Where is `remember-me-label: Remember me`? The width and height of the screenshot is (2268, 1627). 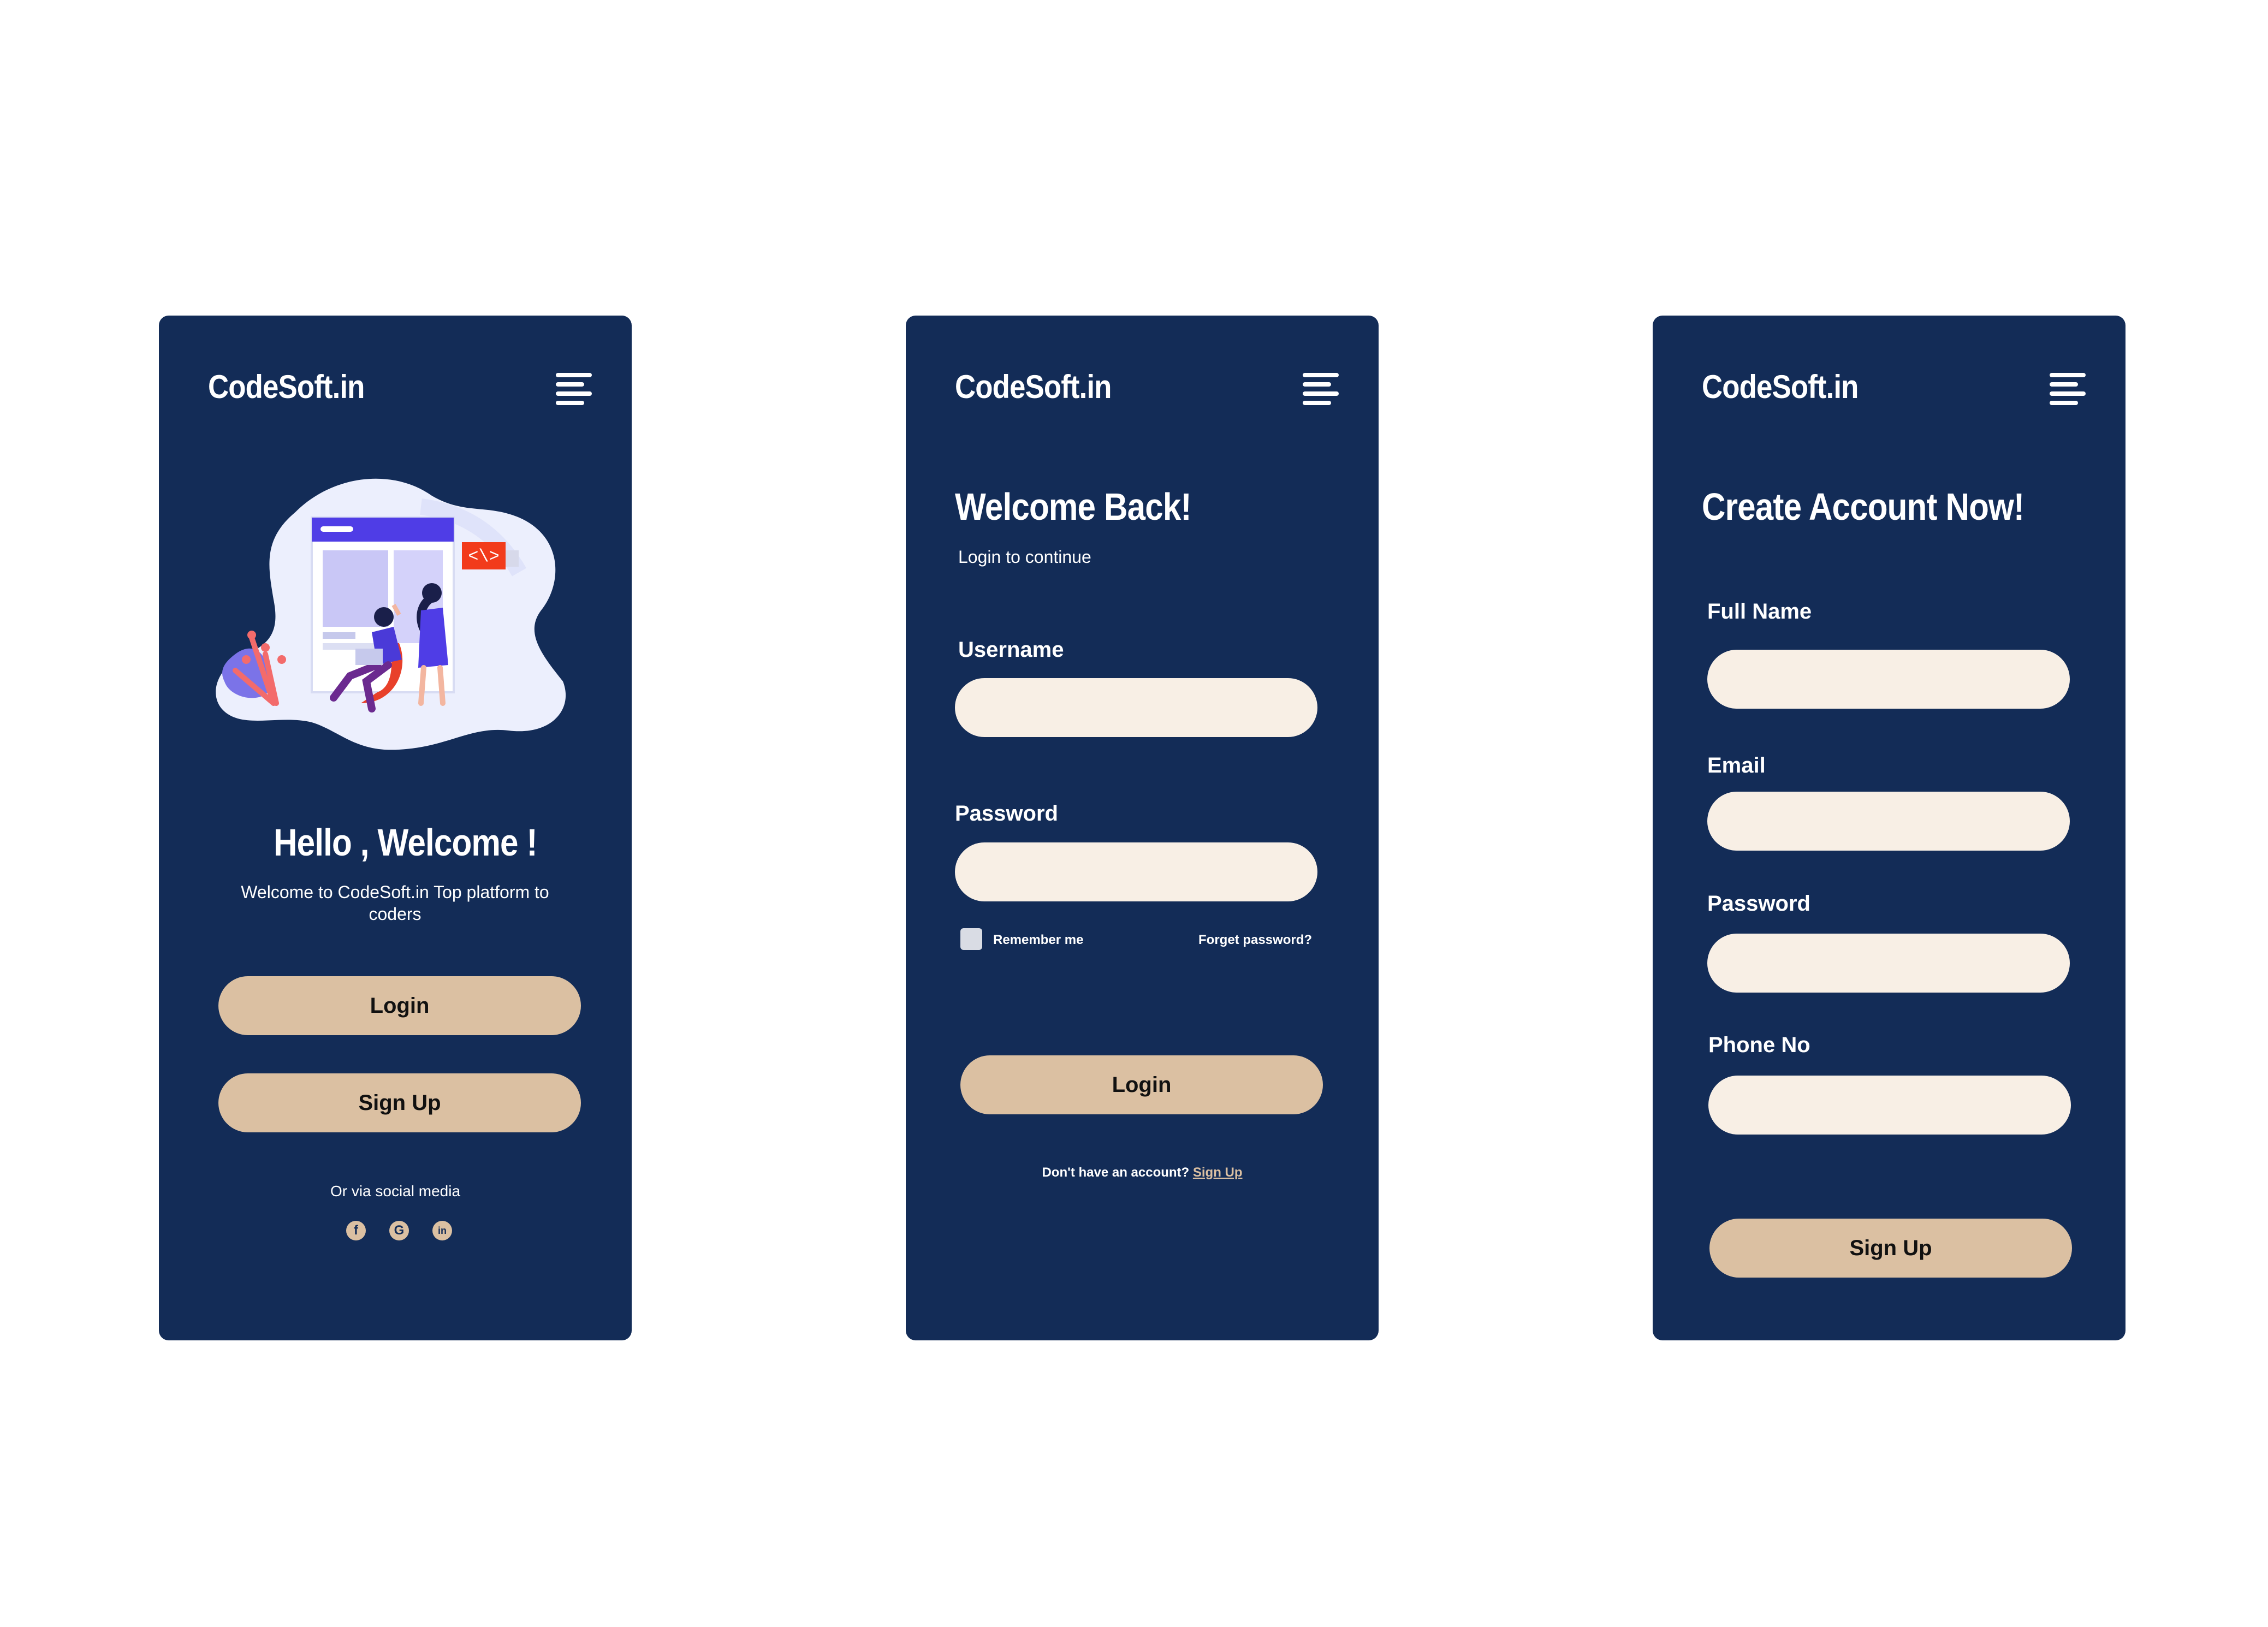
remember-me-label: Remember me is located at coordinates (1038, 940).